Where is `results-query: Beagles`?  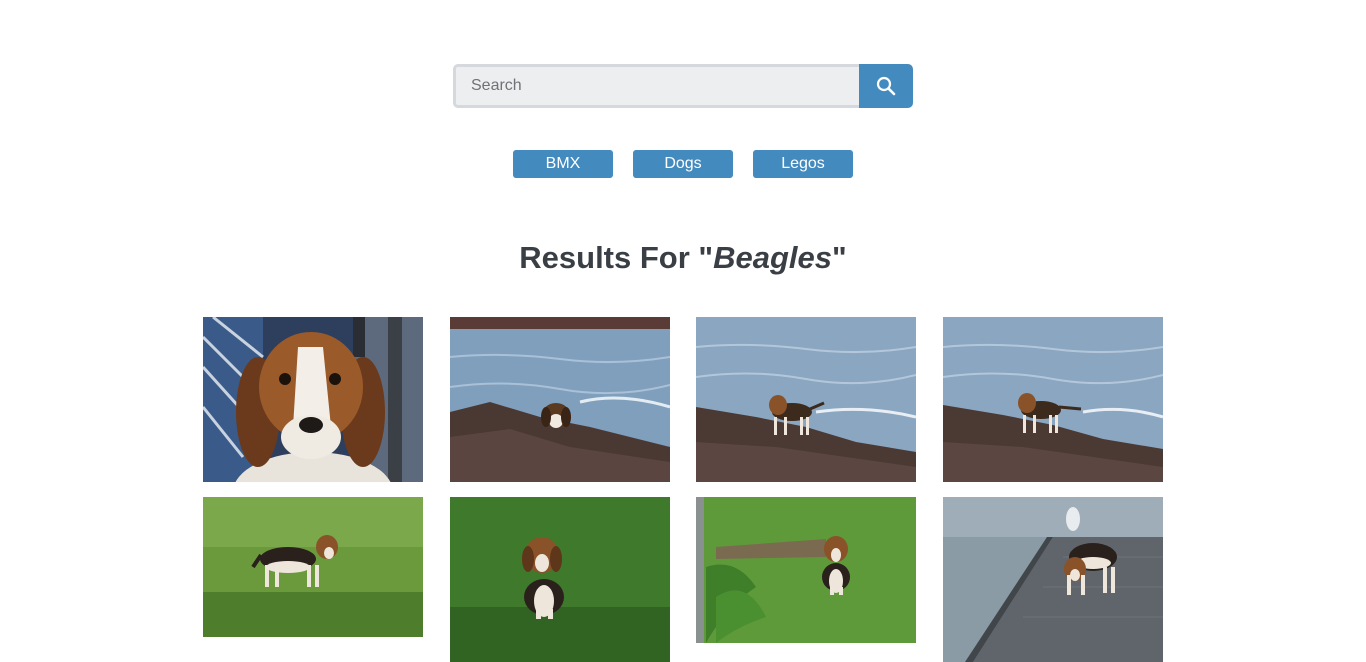 results-query: Beagles is located at coordinates (773, 257).